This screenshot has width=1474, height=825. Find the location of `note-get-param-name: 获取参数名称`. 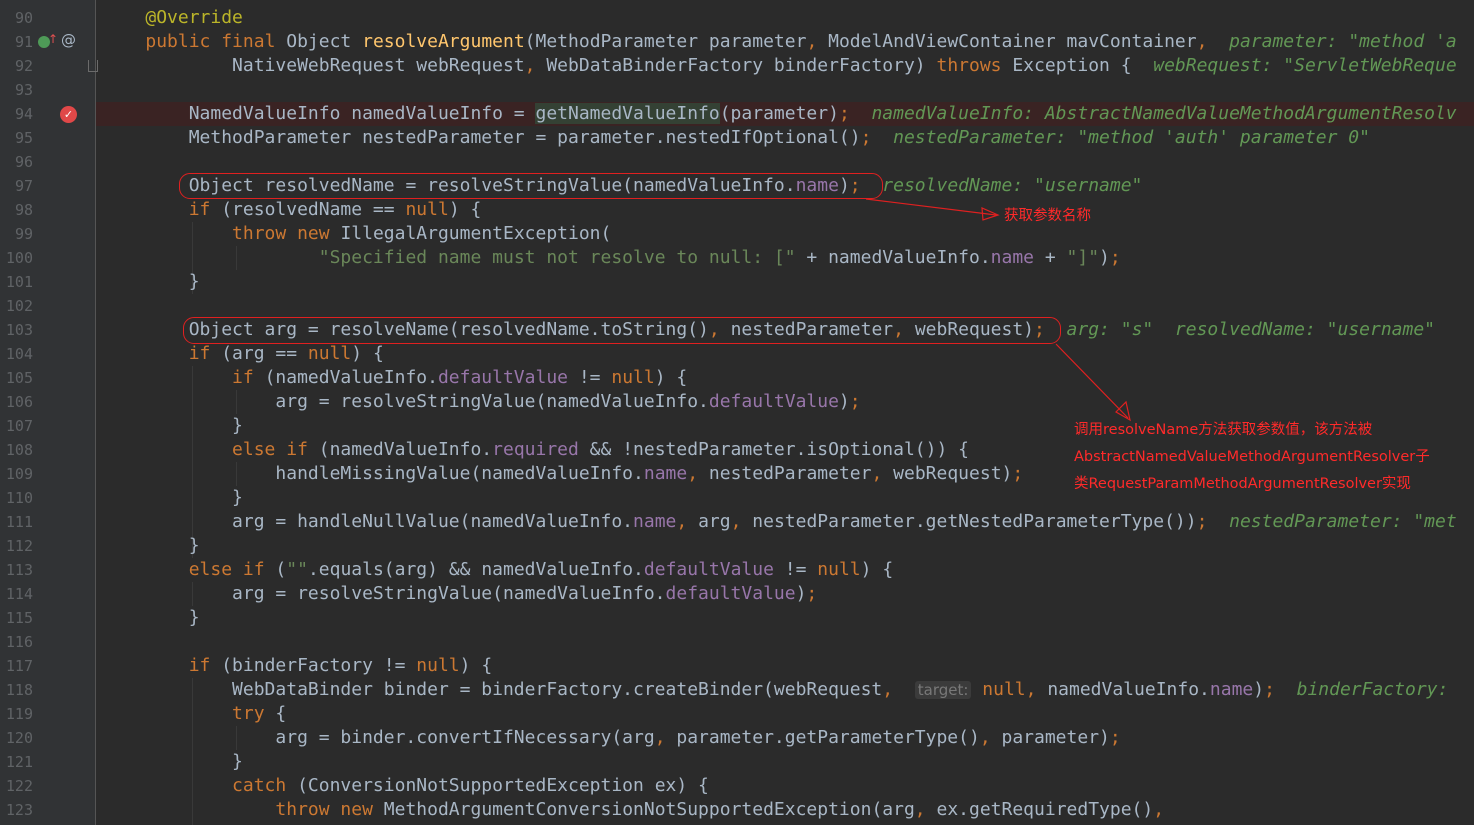

note-get-param-name: 获取参数名称 is located at coordinates (1047, 216).